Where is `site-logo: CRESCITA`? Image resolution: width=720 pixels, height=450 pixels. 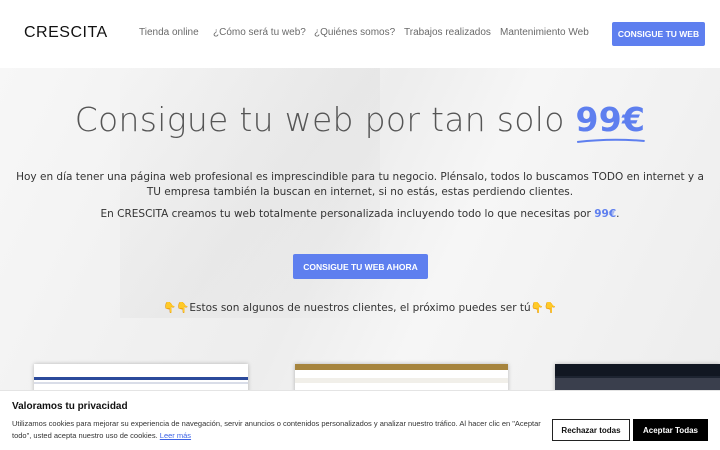 site-logo: CRESCITA is located at coordinates (66, 33).